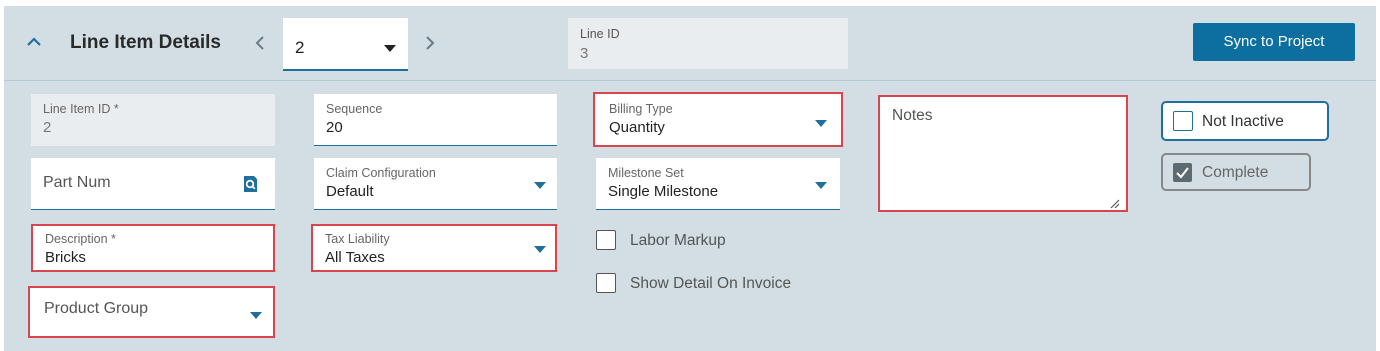  I want to click on claim-configuration-select: Claim Configuration Default, so click(435, 184).